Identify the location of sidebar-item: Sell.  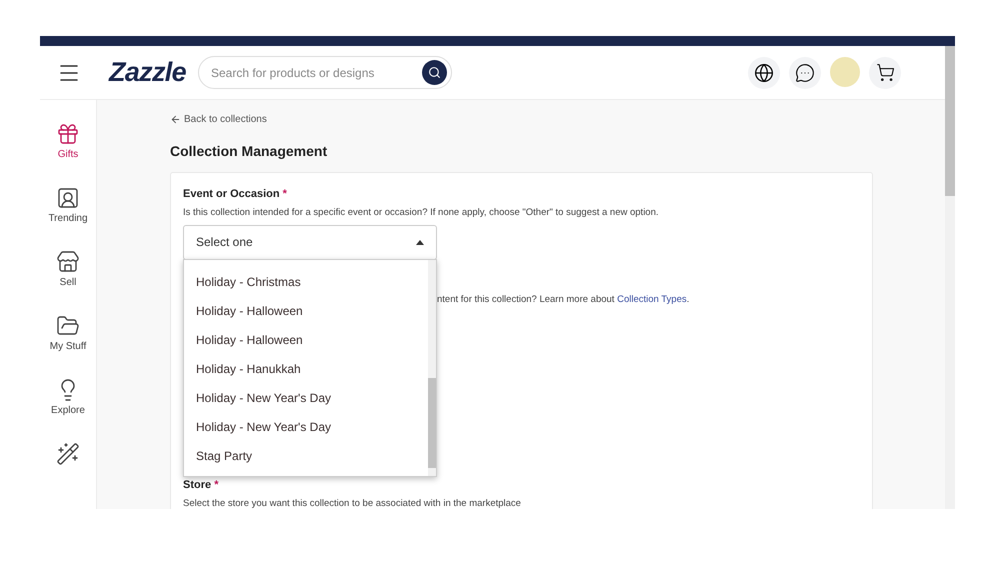
(68, 269).